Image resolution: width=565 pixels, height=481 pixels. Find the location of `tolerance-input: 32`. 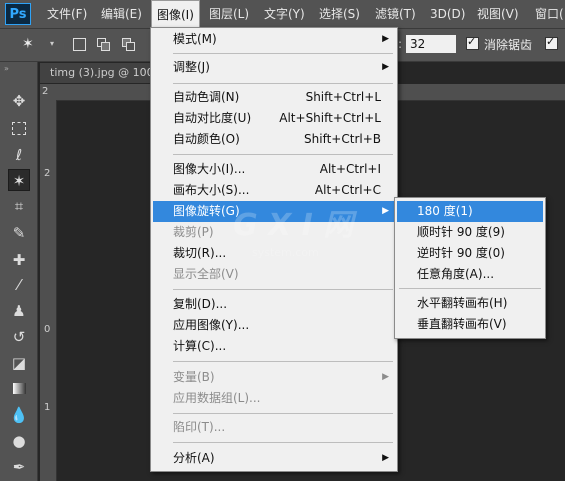

tolerance-input: 32 is located at coordinates (431, 44).